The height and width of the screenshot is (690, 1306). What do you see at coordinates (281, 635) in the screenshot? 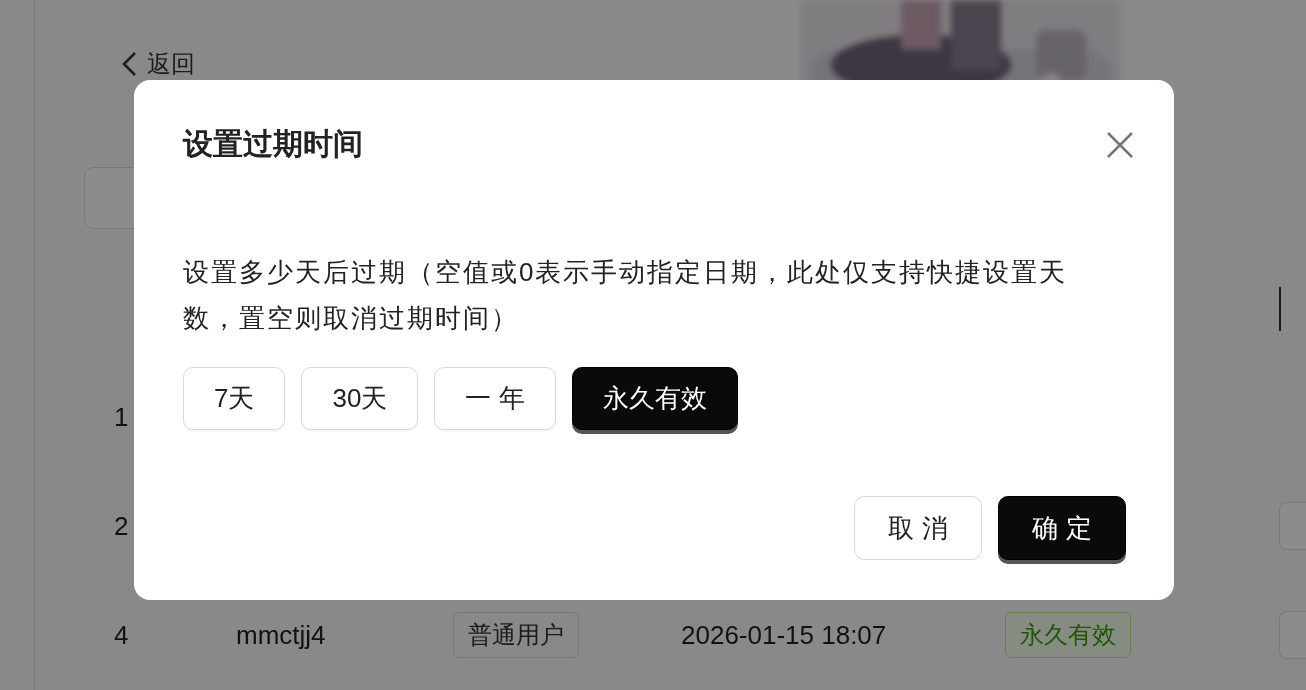
I see `table-cell-text: mmctjj4` at bounding box center [281, 635].